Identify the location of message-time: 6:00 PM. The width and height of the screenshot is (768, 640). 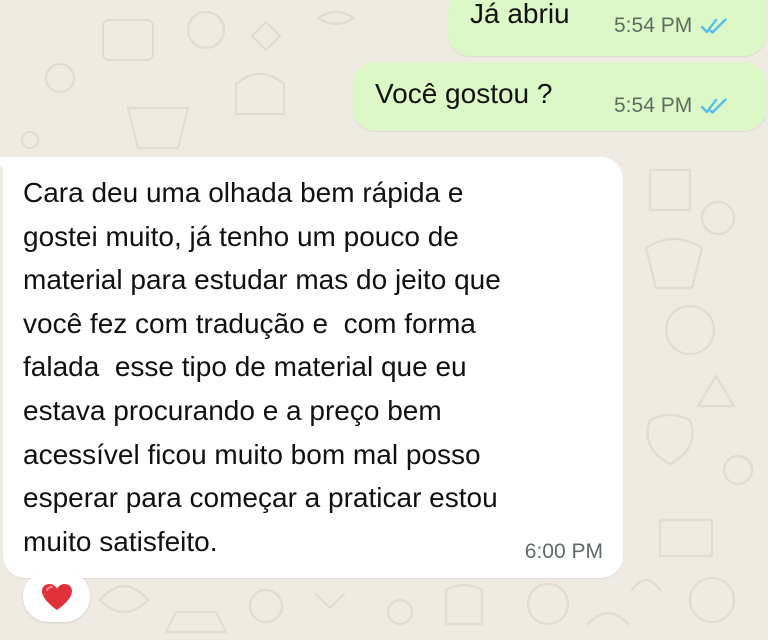
(563, 551).